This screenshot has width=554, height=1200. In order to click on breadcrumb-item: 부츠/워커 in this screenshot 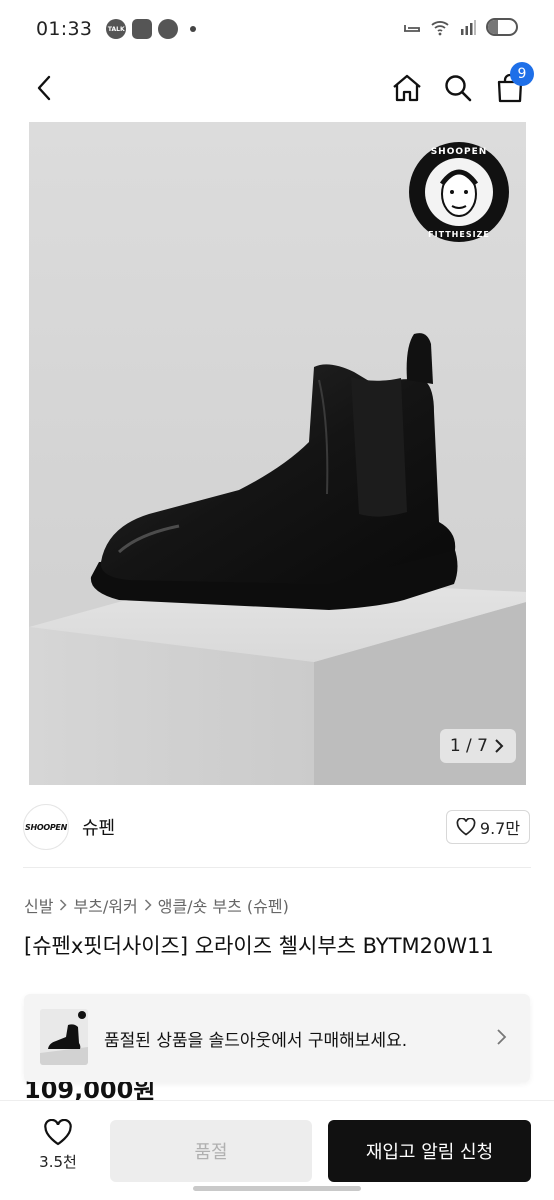, I will do `click(105, 905)`.